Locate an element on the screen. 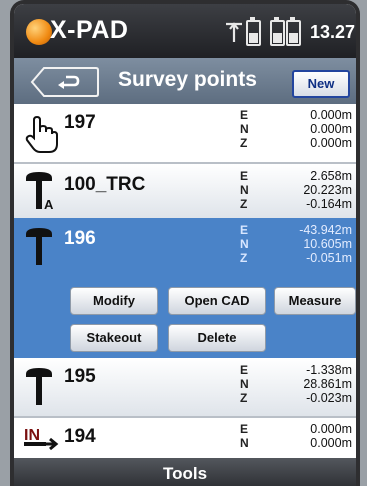  hand-pointer-icon is located at coordinates (41, 134).